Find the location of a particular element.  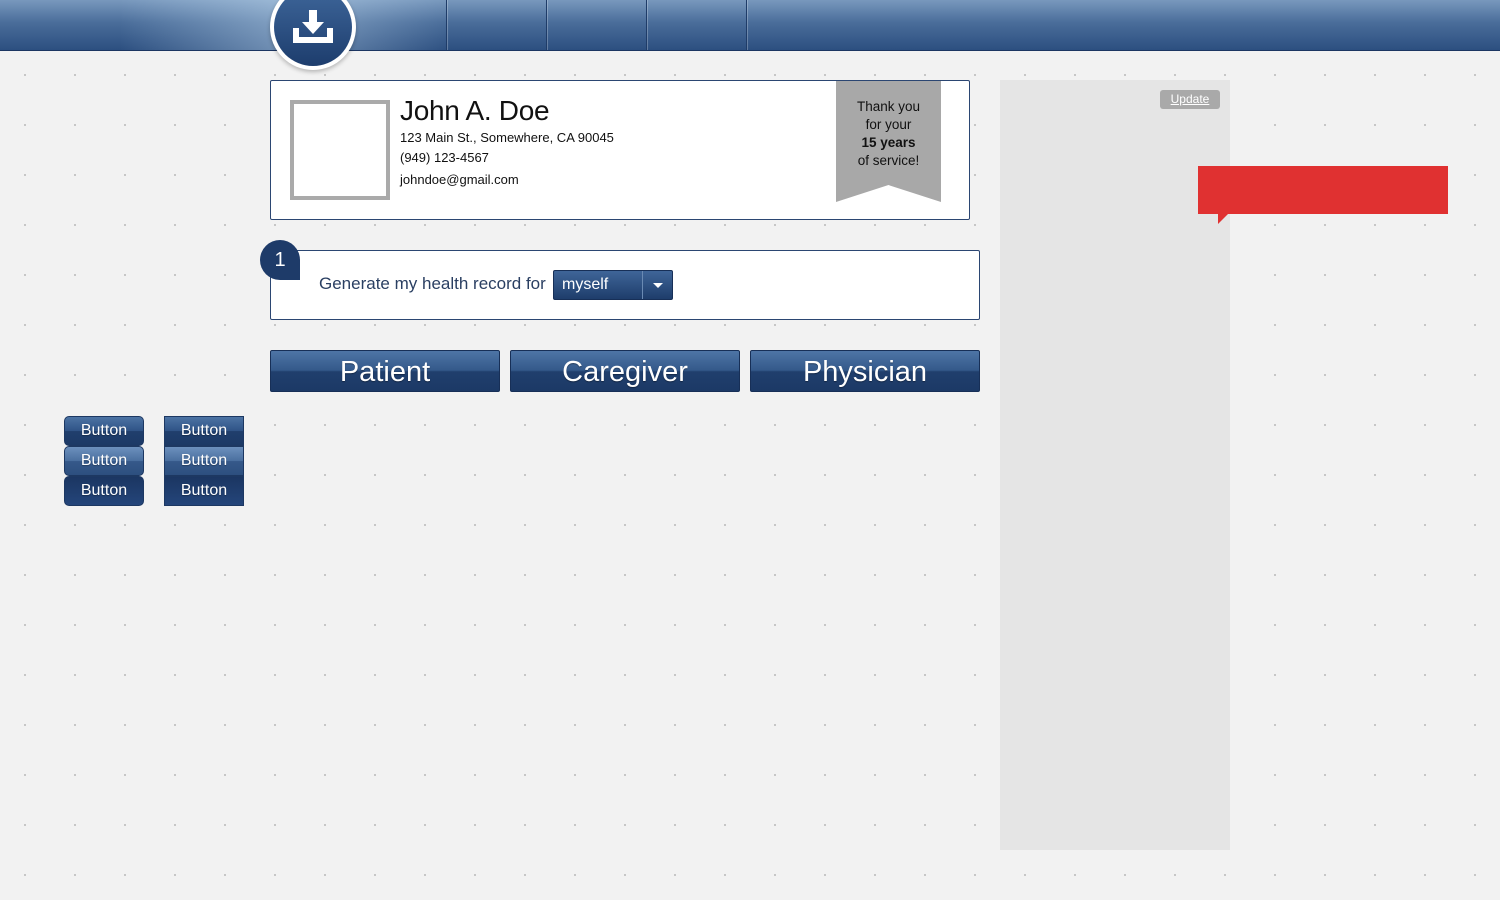

patient-button: Patient is located at coordinates (385, 371).